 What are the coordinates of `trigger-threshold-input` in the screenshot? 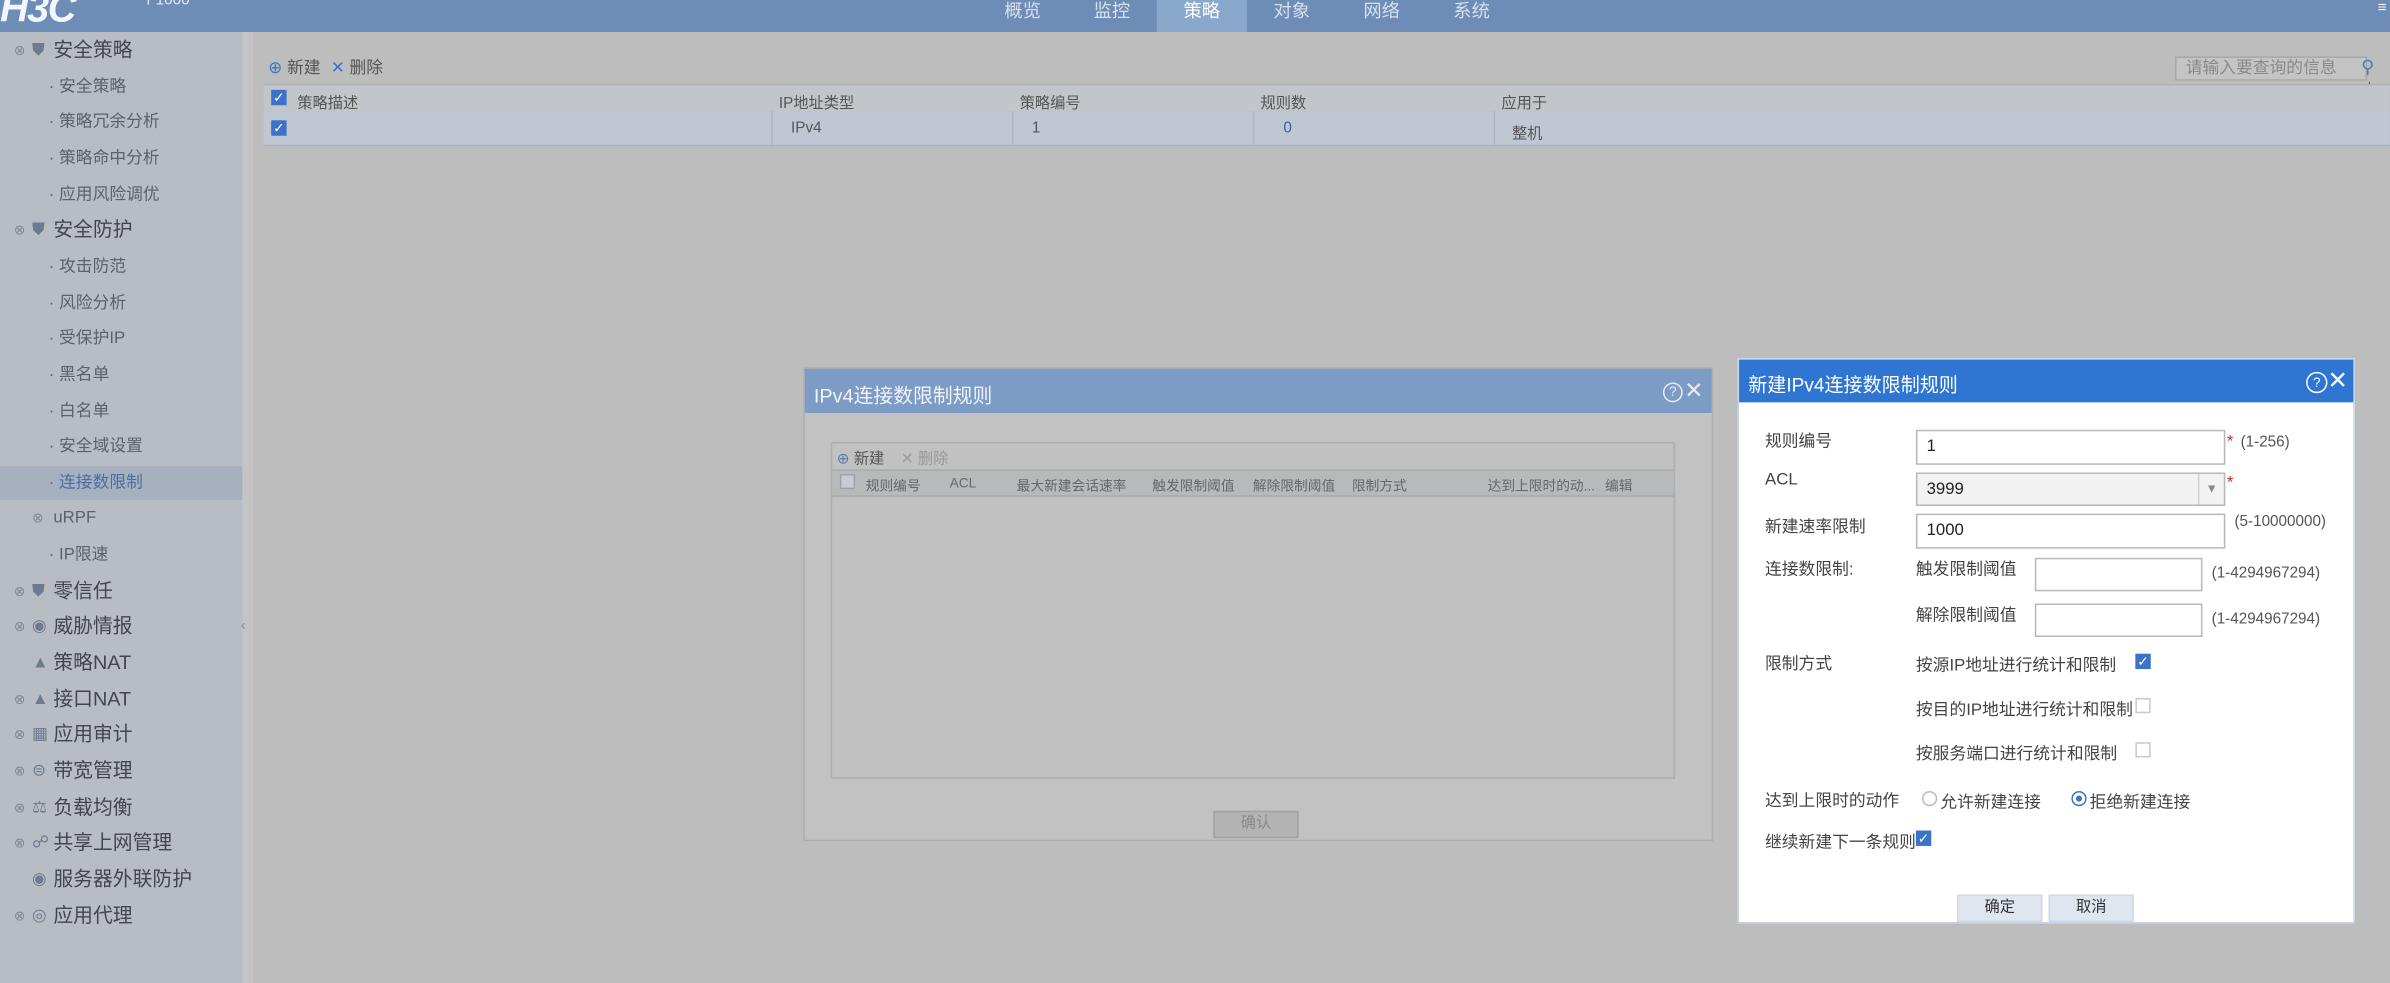 It's located at (2118, 574).